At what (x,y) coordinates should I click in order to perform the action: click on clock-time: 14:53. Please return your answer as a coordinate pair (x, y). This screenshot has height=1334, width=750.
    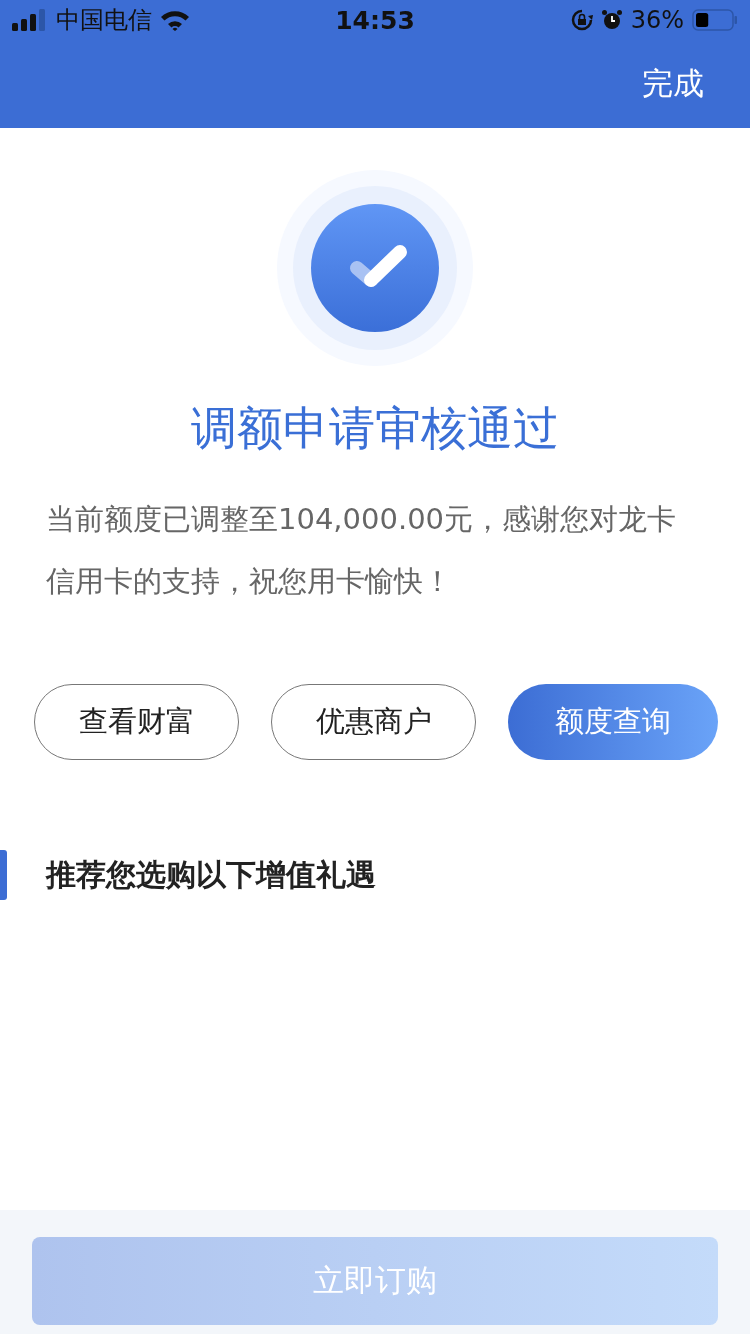
    Looking at the image, I should click on (375, 20).